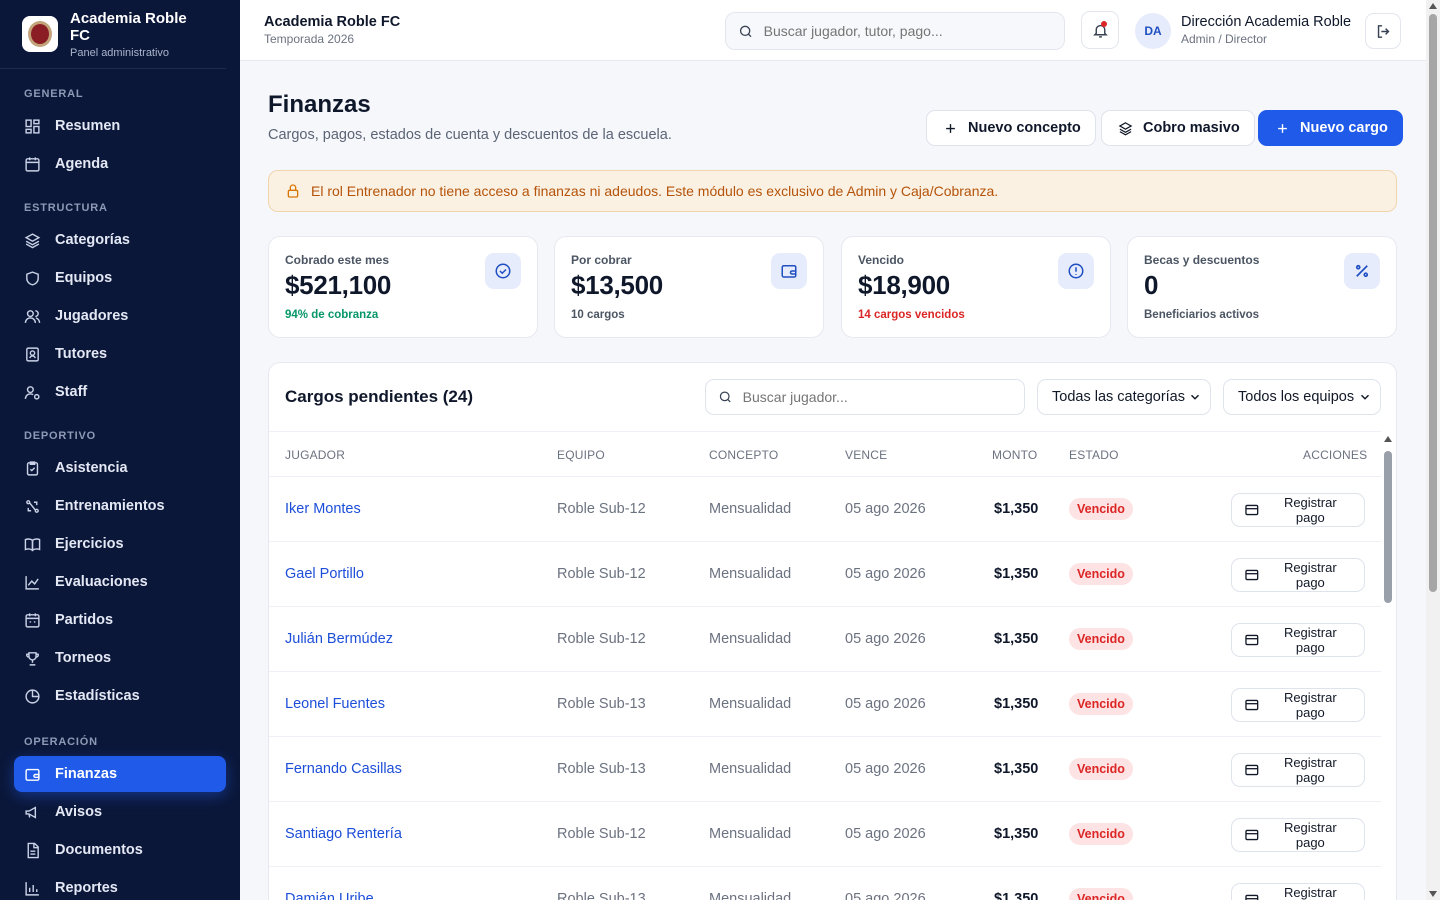 Image resolution: width=1440 pixels, height=900 pixels. I want to click on sidebar-item-partidos: Partidos, so click(113, 620).